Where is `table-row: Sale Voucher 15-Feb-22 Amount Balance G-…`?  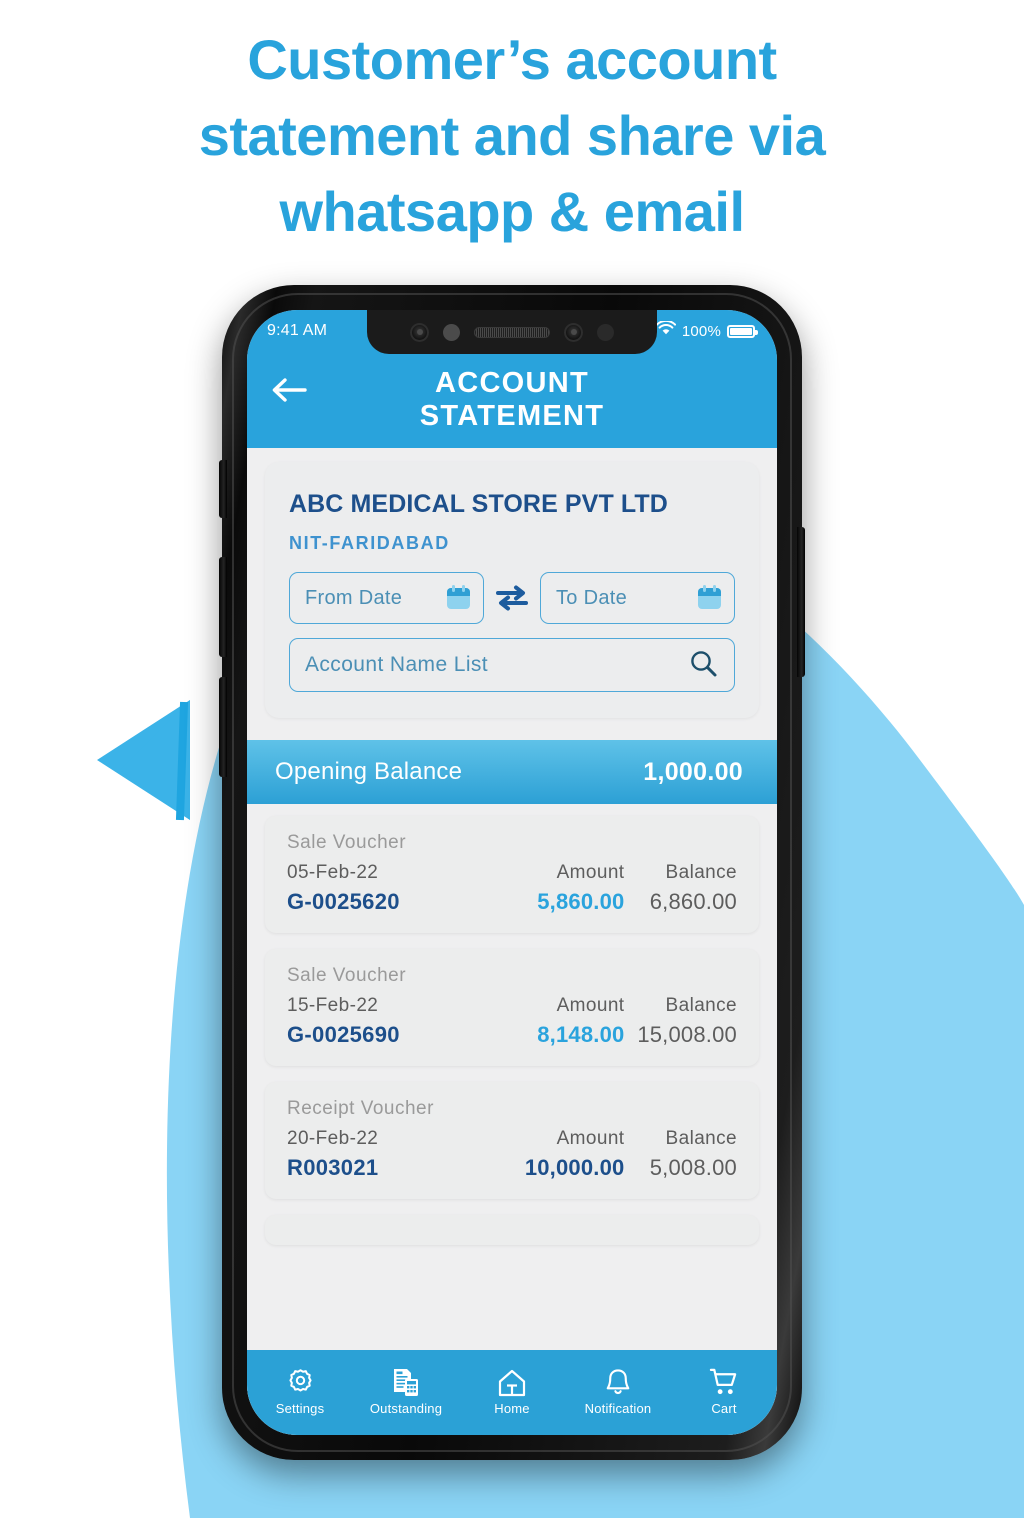 table-row: Sale Voucher 15-Feb-22 Amount Balance G-… is located at coordinates (512, 1007).